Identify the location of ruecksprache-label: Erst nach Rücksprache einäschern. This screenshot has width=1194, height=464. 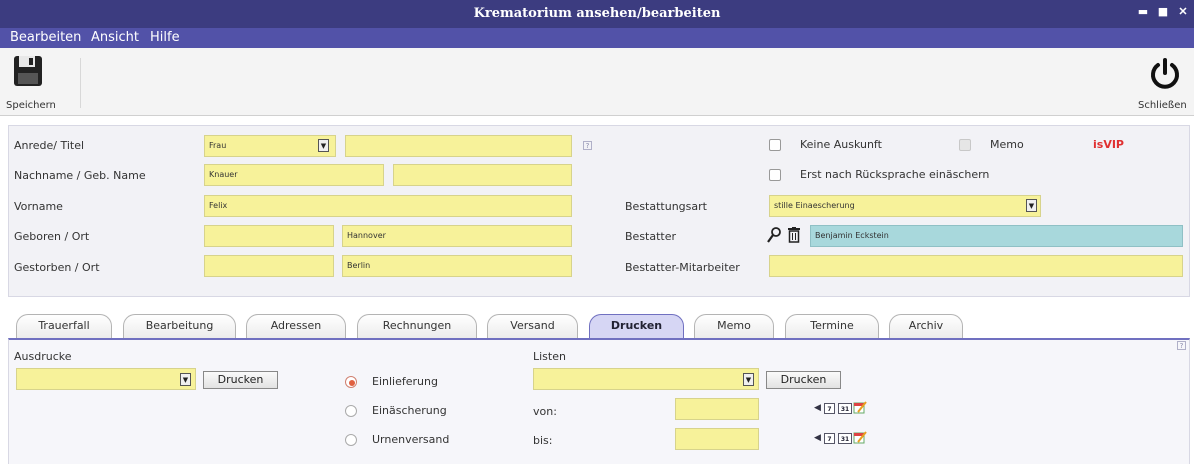
(895, 174).